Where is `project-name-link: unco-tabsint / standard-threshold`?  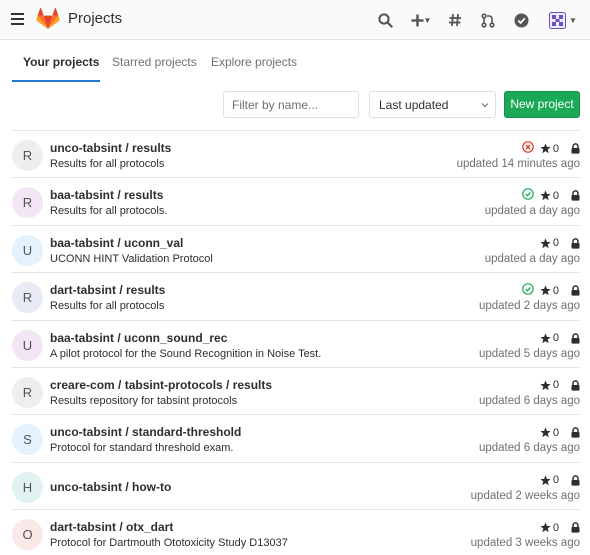
project-name-link: unco-tabsint / standard-threshold is located at coordinates (145, 432).